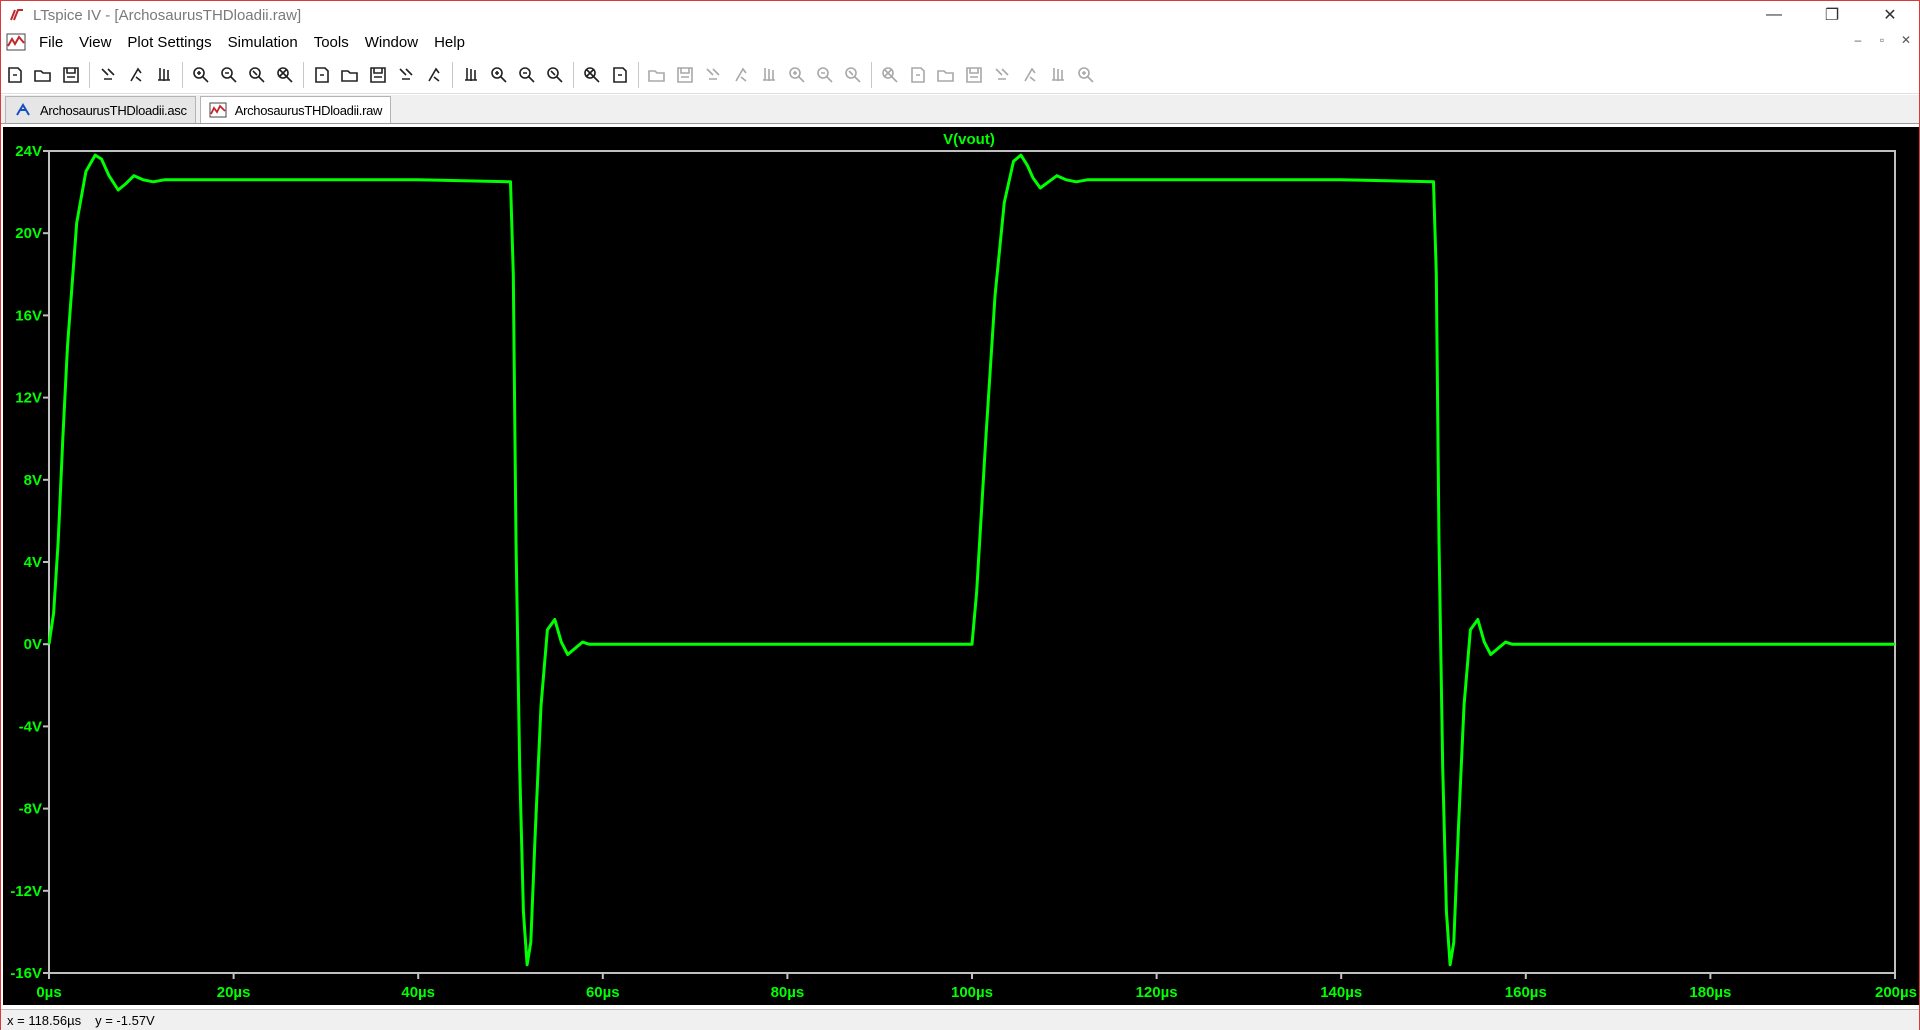  What do you see at coordinates (685, 75) in the screenshot?
I see `ground-icon` at bounding box center [685, 75].